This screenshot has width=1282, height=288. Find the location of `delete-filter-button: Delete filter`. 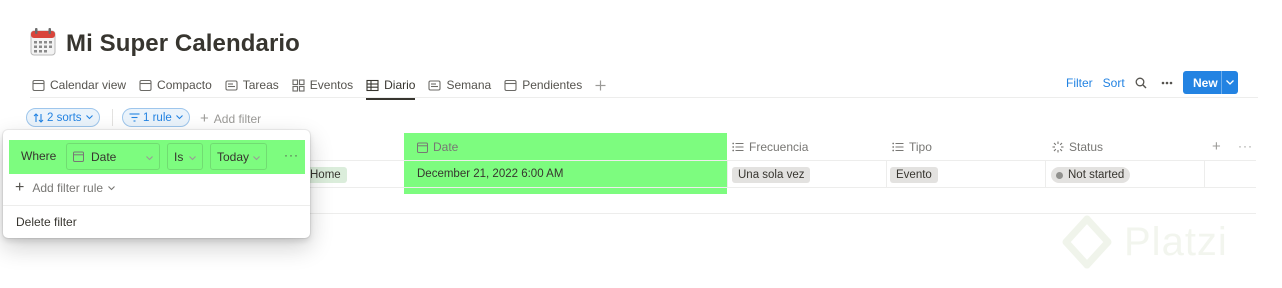

delete-filter-button: Delete filter is located at coordinates (46, 222).